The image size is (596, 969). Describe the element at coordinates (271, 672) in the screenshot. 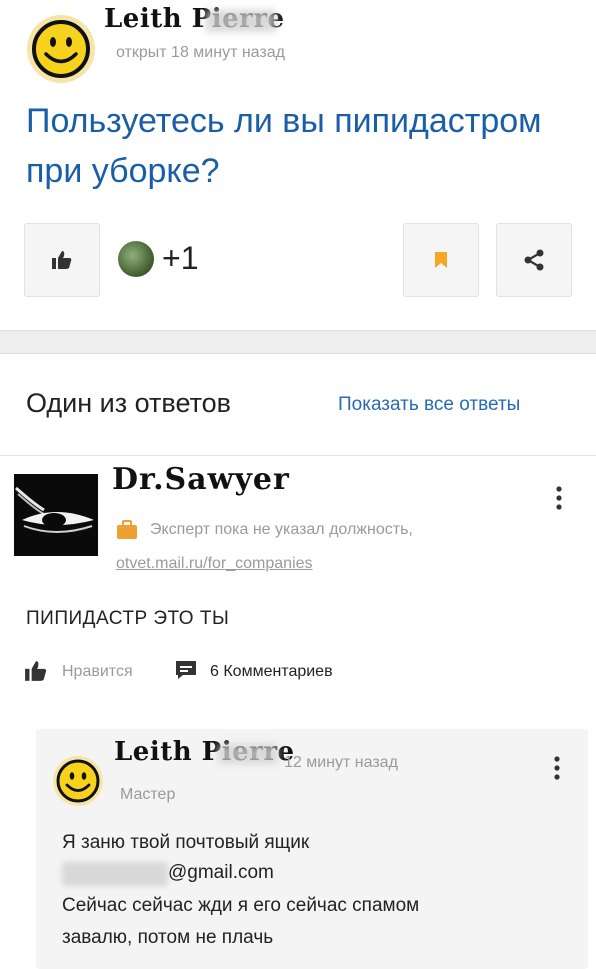

I see `answer-comments-count: 6 Комментариев` at that location.